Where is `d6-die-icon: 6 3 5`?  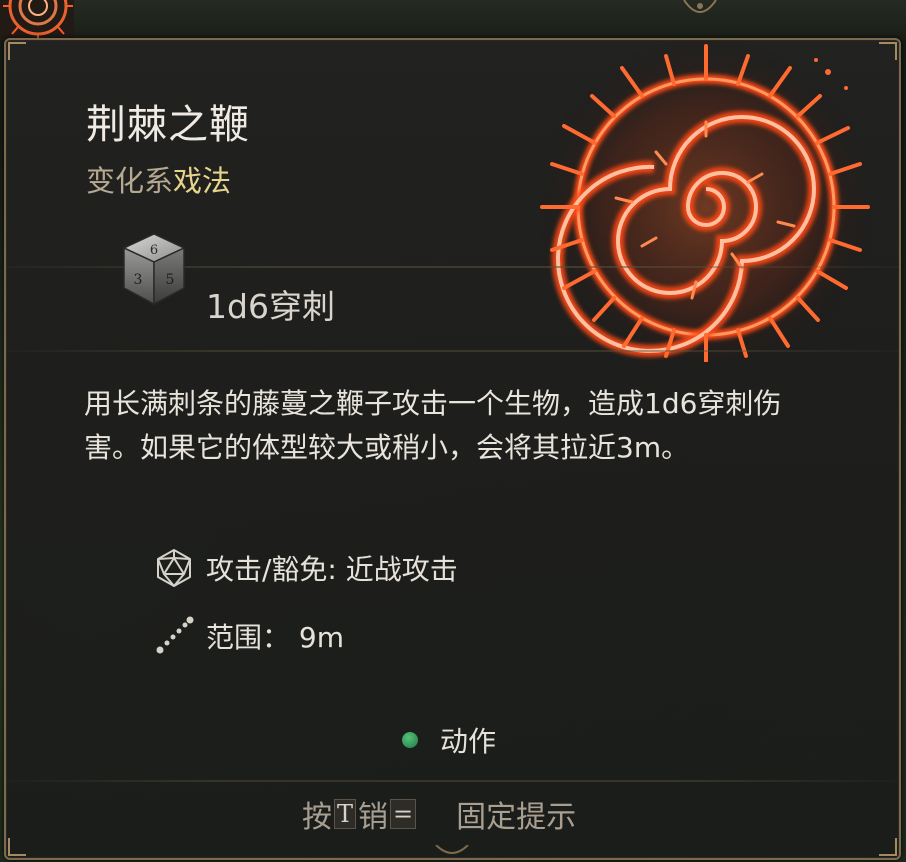 d6-die-icon: 6 3 5 is located at coordinates (154, 269).